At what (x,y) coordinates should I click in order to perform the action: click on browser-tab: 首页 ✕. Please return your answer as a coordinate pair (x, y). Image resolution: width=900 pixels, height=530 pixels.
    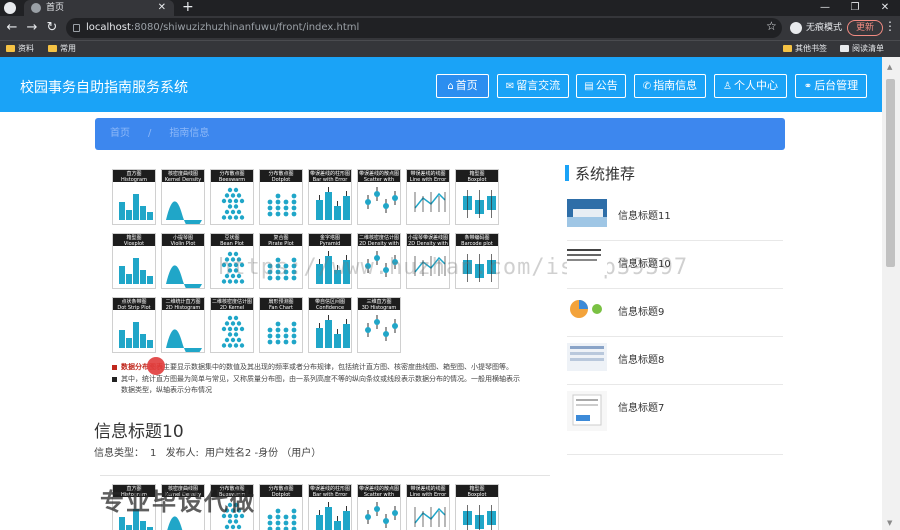
    Looking at the image, I should click on (99, 8).